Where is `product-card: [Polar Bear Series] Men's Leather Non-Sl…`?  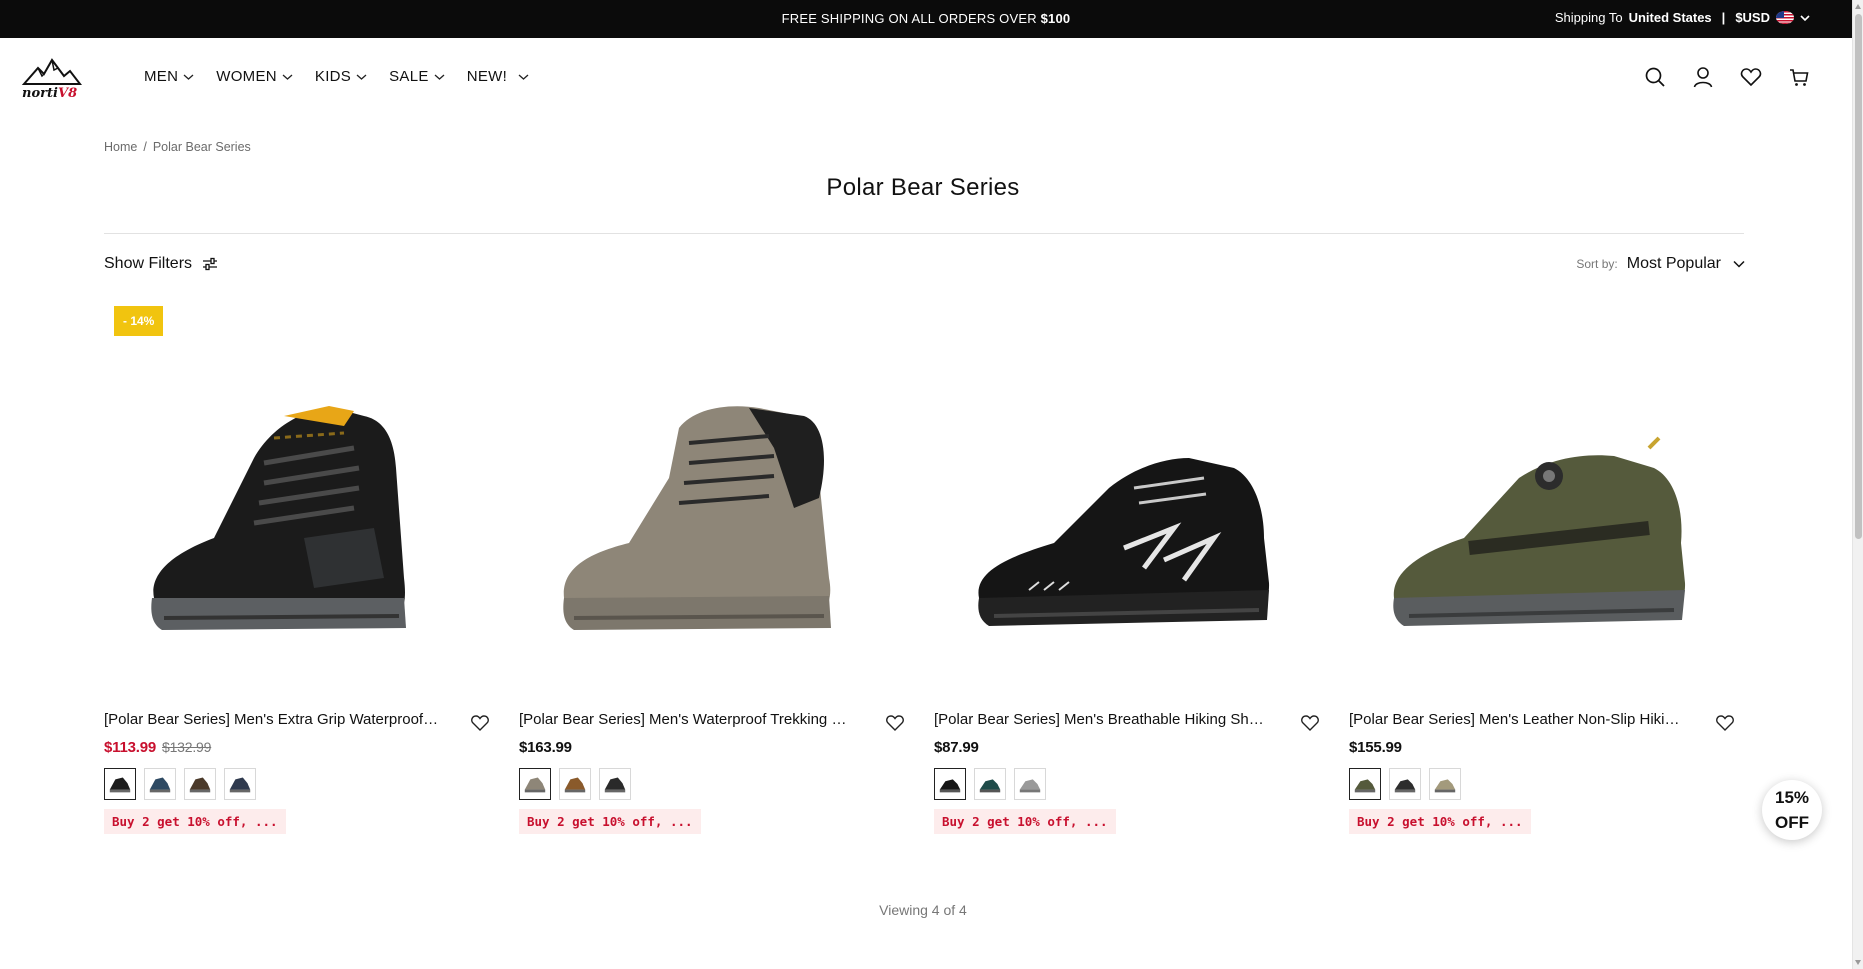
product-card: [Polar Bear Series] Men's Leather Non-Sl… is located at coordinates (1543, 566).